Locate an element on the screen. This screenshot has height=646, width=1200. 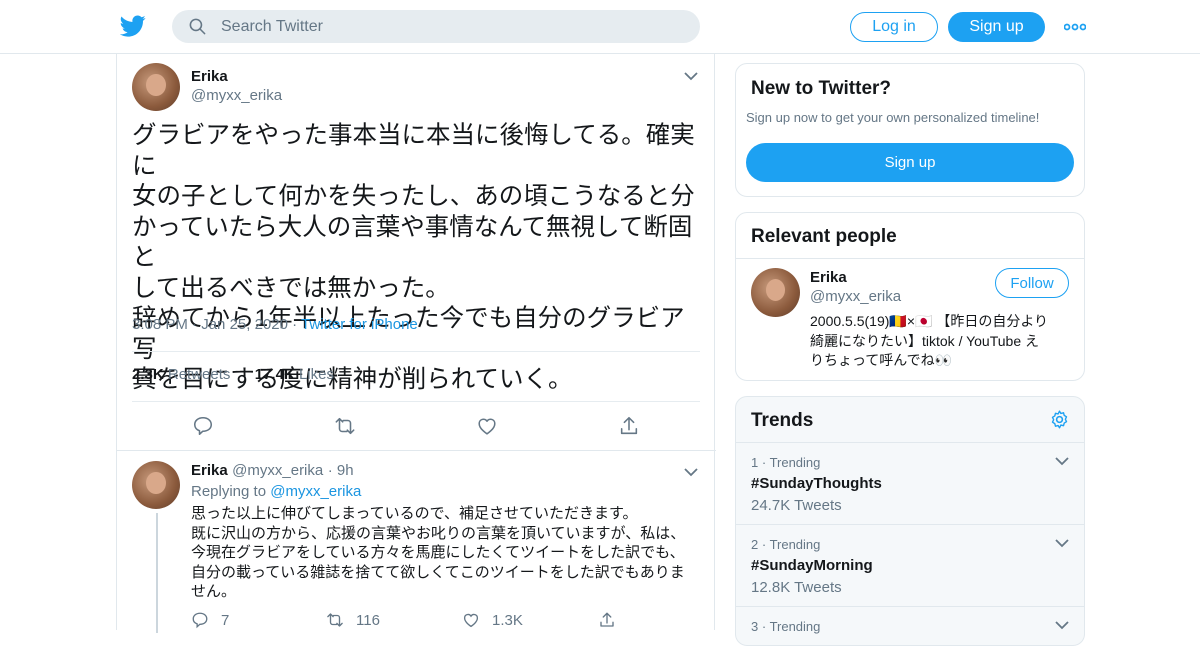
search-box is located at coordinates (436, 26).